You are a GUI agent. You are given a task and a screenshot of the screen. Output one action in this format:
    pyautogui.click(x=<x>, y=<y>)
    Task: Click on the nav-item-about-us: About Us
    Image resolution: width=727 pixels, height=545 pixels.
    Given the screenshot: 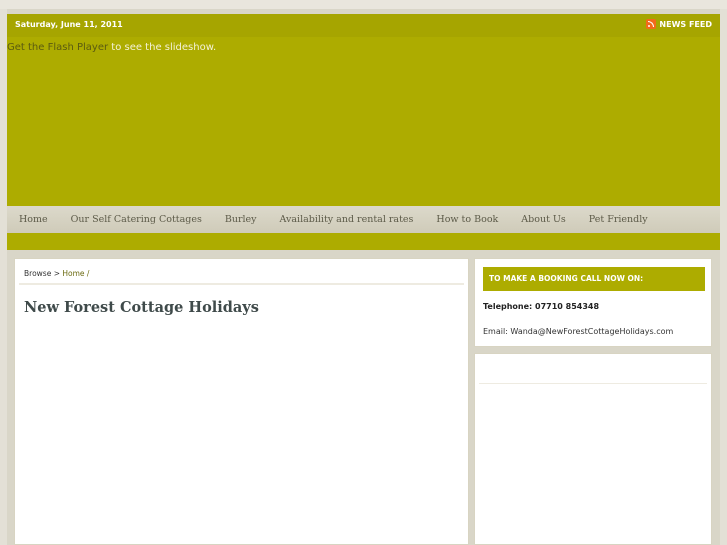 What is the action you would take?
    pyautogui.click(x=543, y=219)
    